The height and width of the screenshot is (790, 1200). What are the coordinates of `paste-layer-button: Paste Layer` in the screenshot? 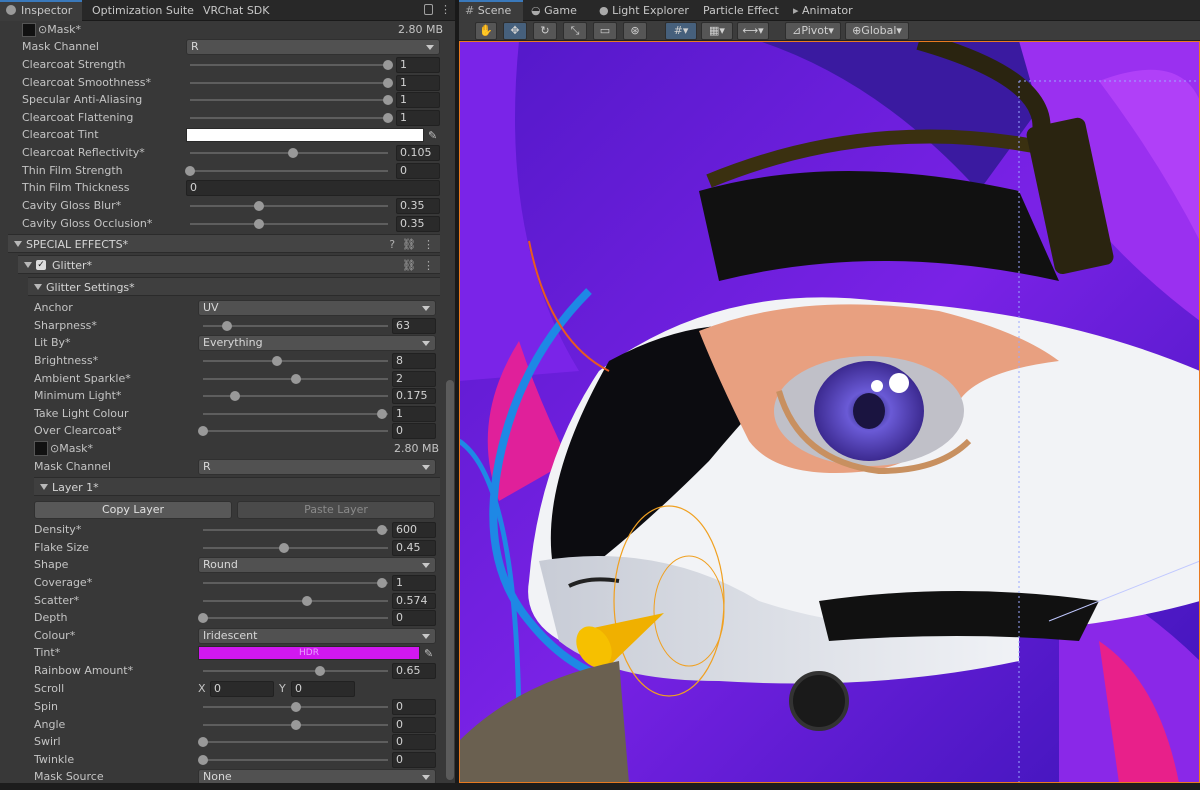 It's located at (336, 510).